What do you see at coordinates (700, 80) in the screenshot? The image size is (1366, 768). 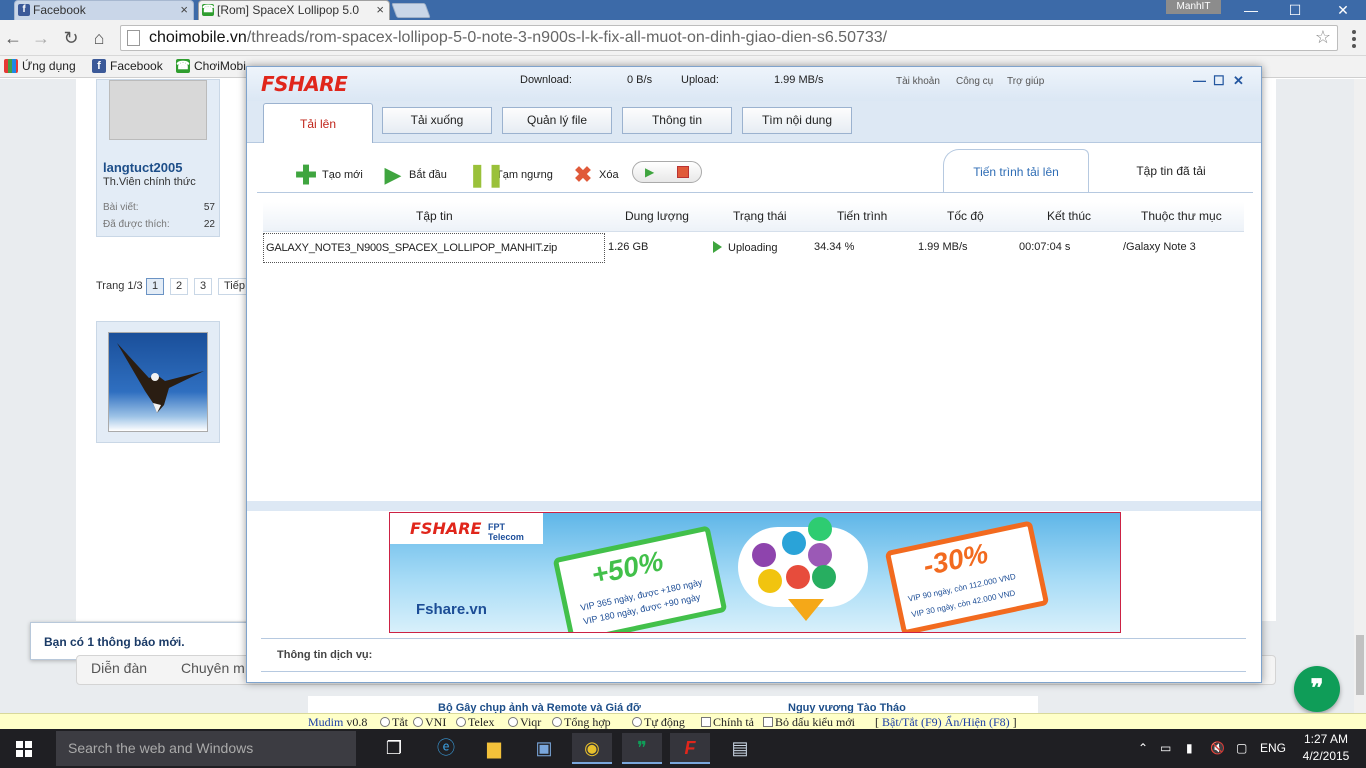 I see `upload-label: Upload:` at bounding box center [700, 80].